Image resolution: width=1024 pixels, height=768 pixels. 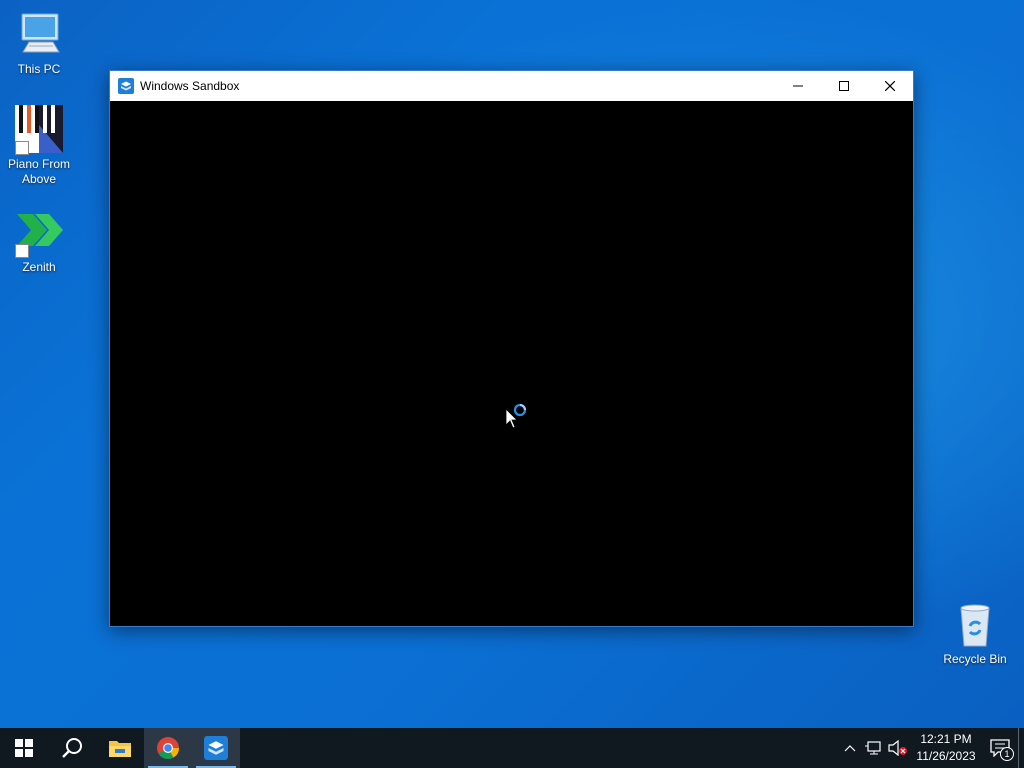 What do you see at coordinates (1007, 754) in the screenshot?
I see `notification-count-badge: 1` at bounding box center [1007, 754].